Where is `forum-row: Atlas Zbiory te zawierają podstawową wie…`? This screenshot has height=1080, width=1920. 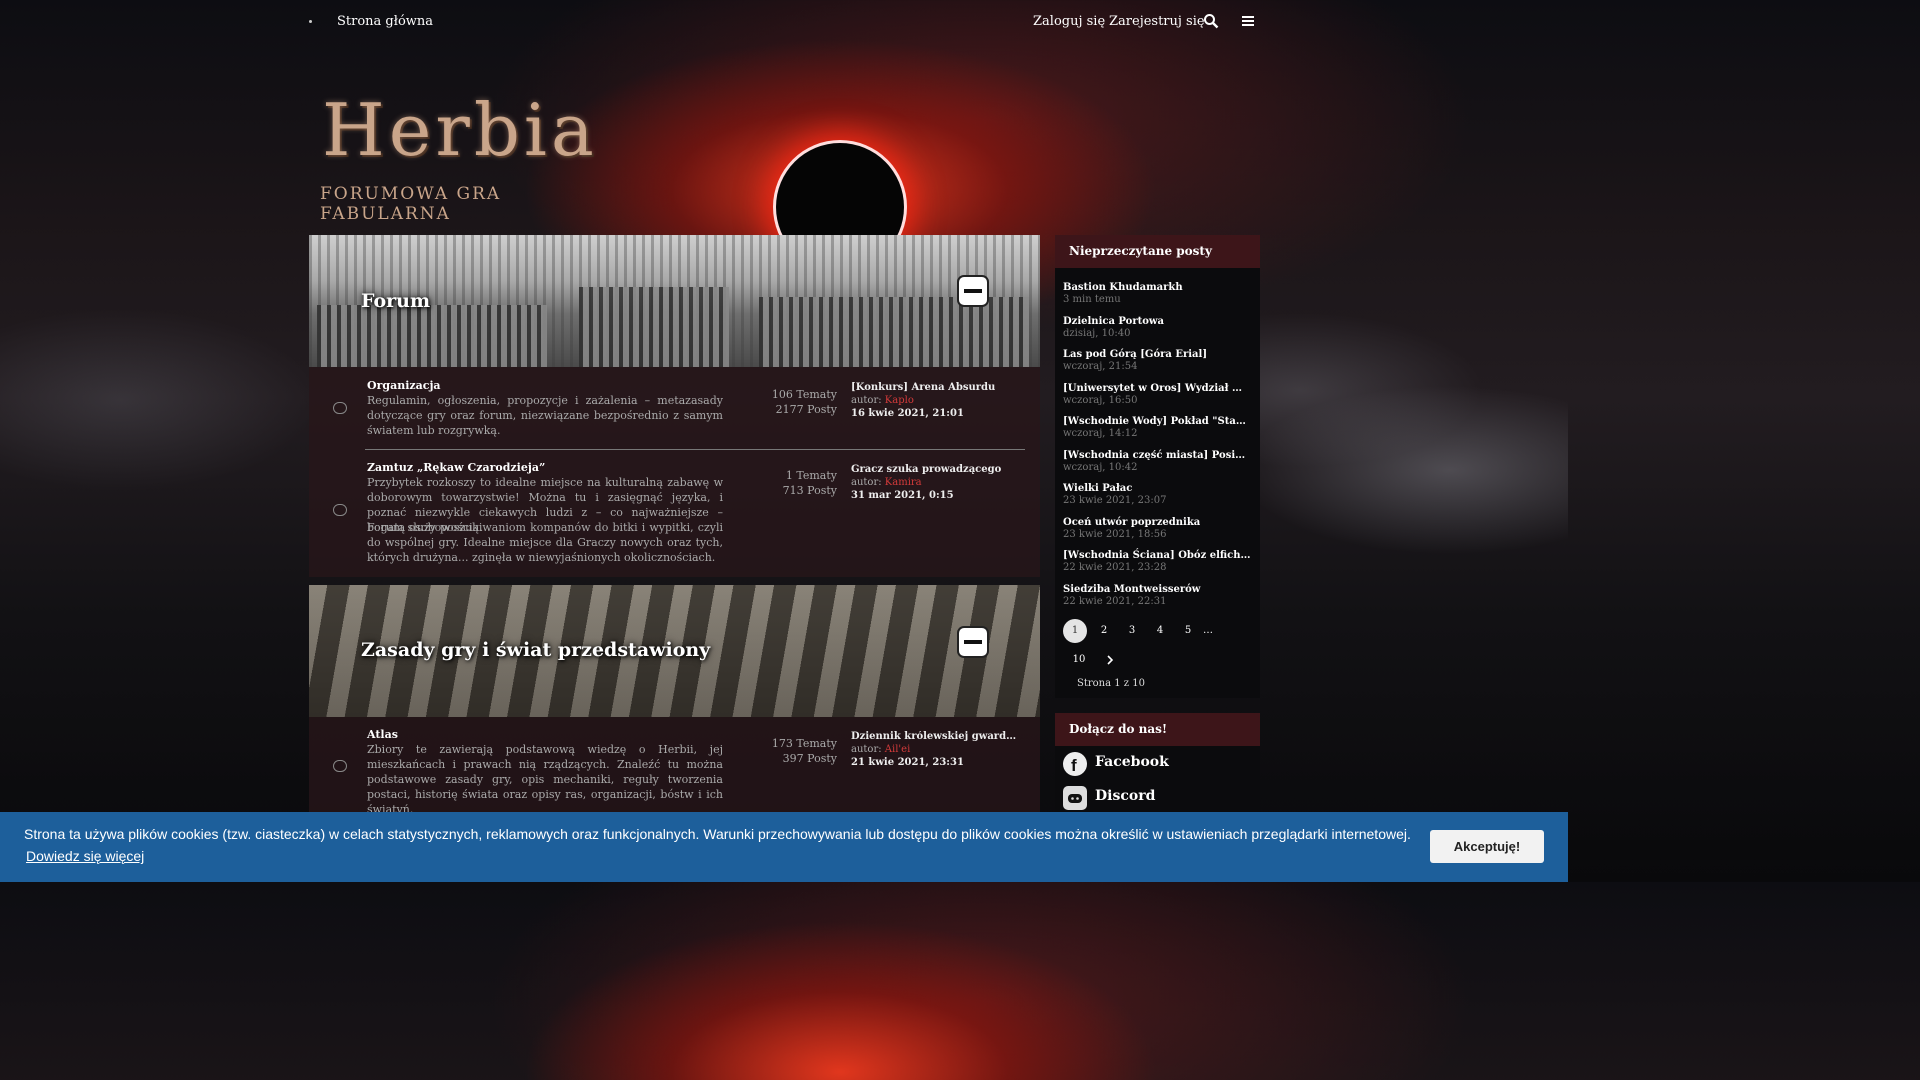 forum-row: Atlas Zbiory te zawierają podstawową wie… is located at coordinates (674, 766).